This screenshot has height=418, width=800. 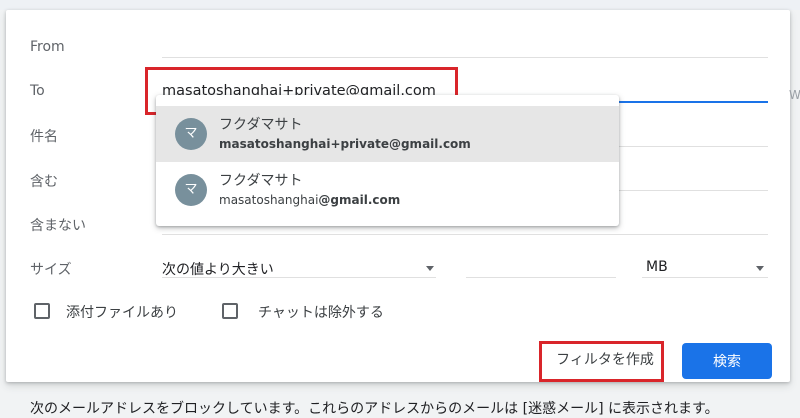 I want to click on size-unit-underline, so click(x=705, y=277).